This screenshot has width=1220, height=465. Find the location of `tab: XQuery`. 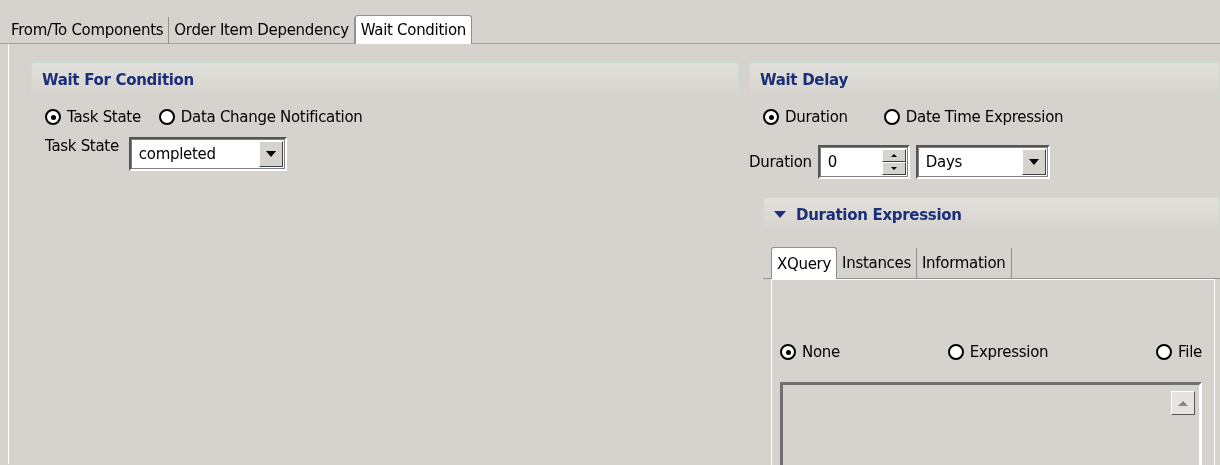

tab: XQuery is located at coordinates (804, 263).